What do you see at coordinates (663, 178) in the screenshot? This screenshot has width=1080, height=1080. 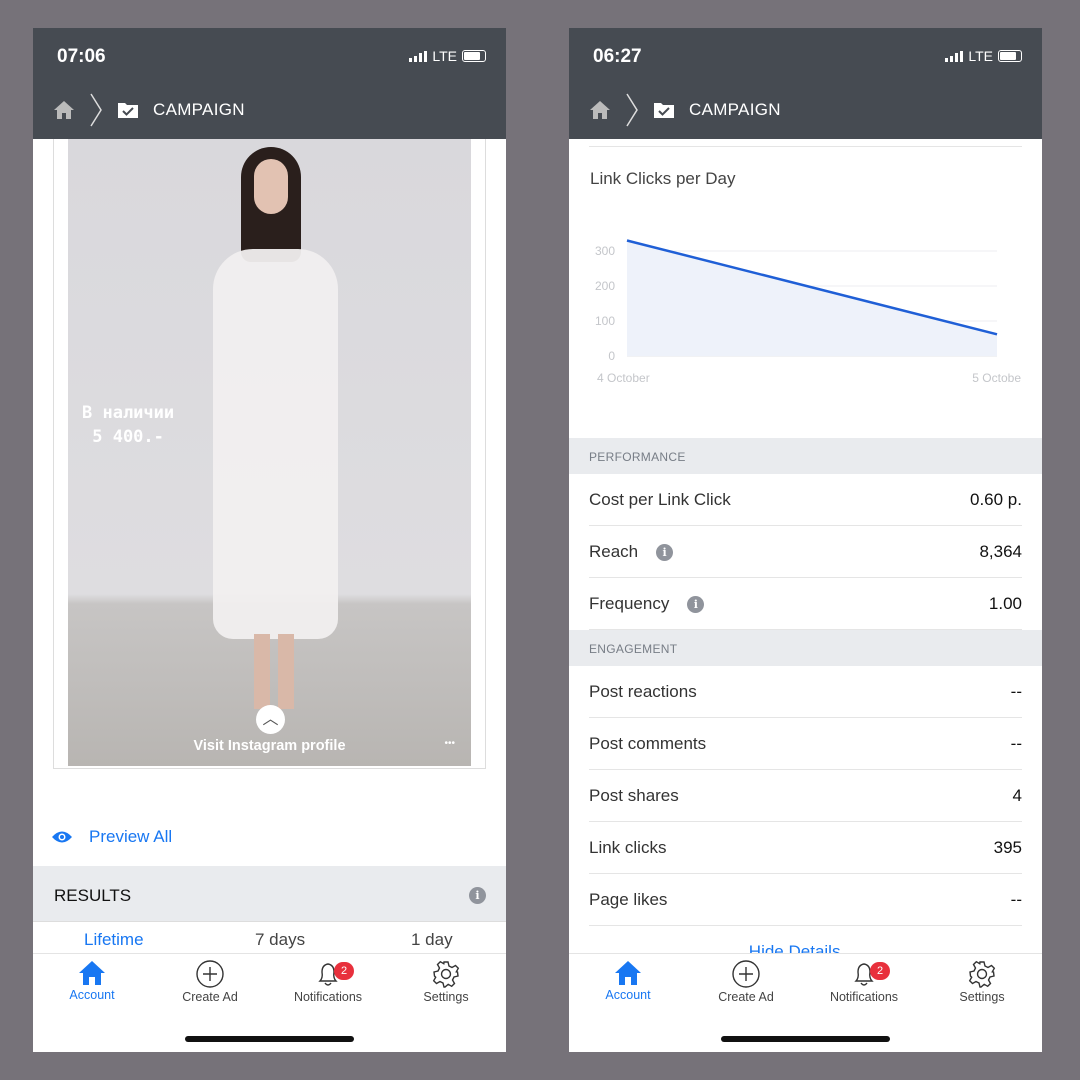 I see `chart-title: Link Clicks per Day` at bounding box center [663, 178].